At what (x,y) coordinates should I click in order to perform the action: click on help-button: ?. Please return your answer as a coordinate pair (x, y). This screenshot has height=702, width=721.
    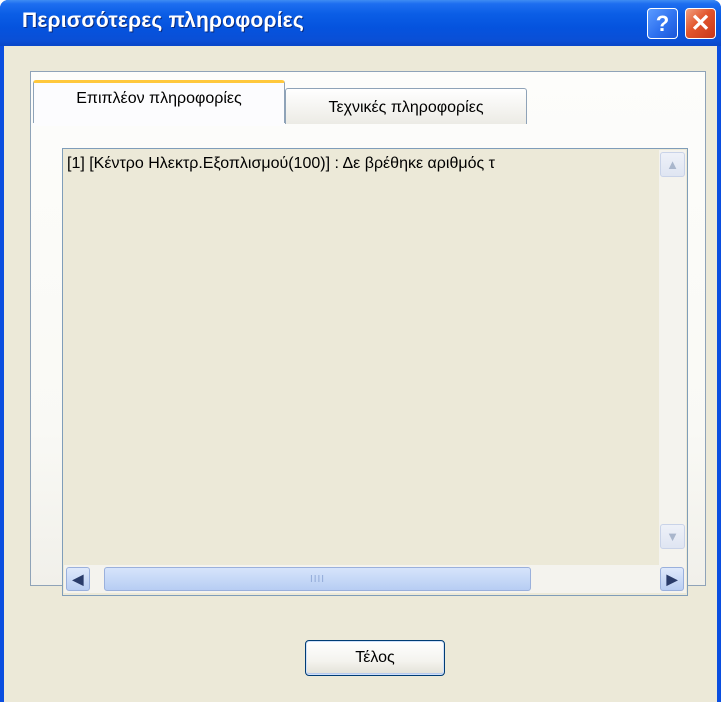
    Looking at the image, I should click on (662, 23).